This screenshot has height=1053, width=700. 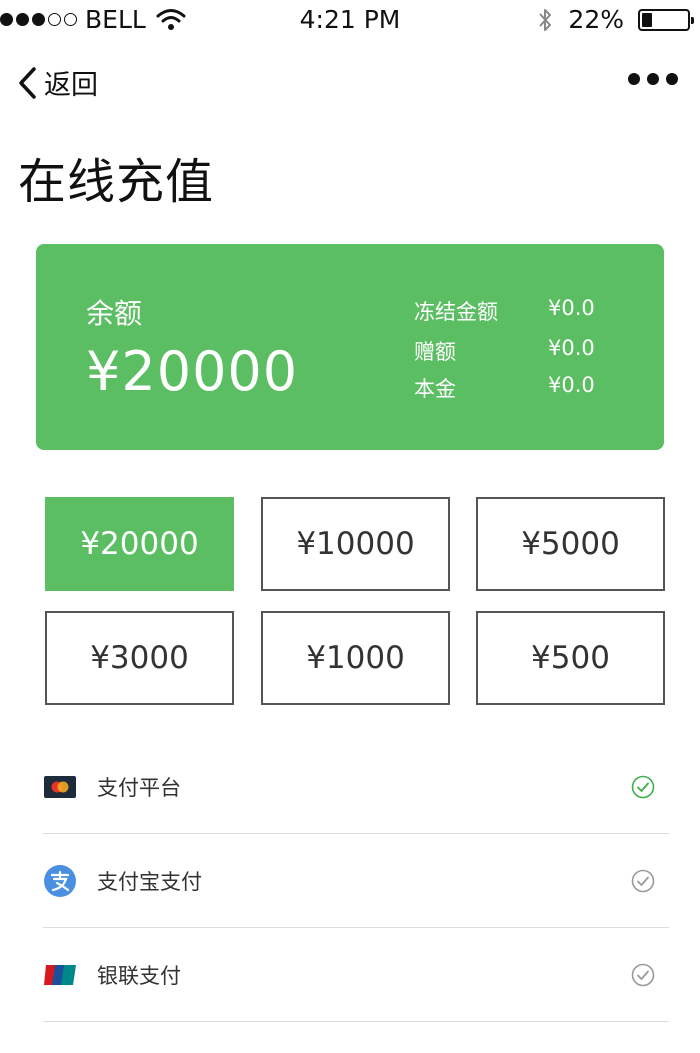 What do you see at coordinates (570, 544) in the screenshot?
I see `amount-option-5000: ¥5000` at bounding box center [570, 544].